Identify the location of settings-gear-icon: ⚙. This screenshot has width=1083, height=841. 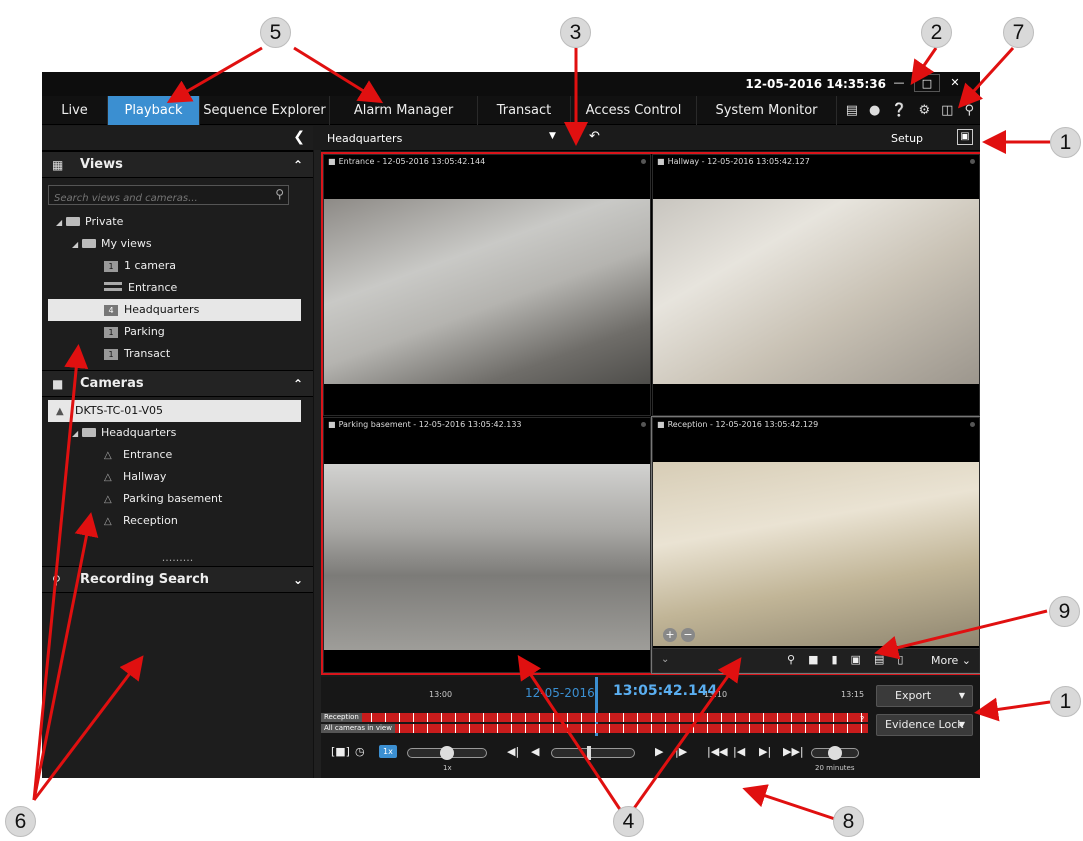
(925, 110).